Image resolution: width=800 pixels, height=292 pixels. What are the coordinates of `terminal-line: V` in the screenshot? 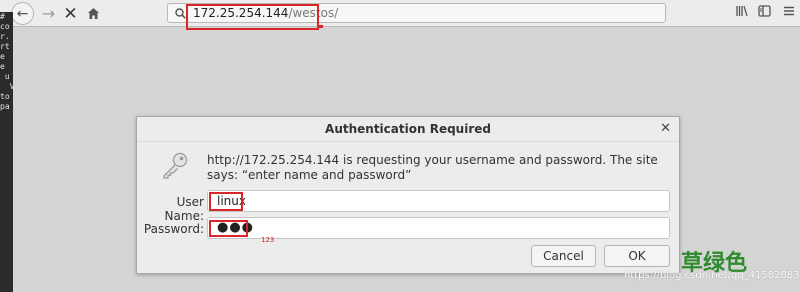 It's located at (11, 86).